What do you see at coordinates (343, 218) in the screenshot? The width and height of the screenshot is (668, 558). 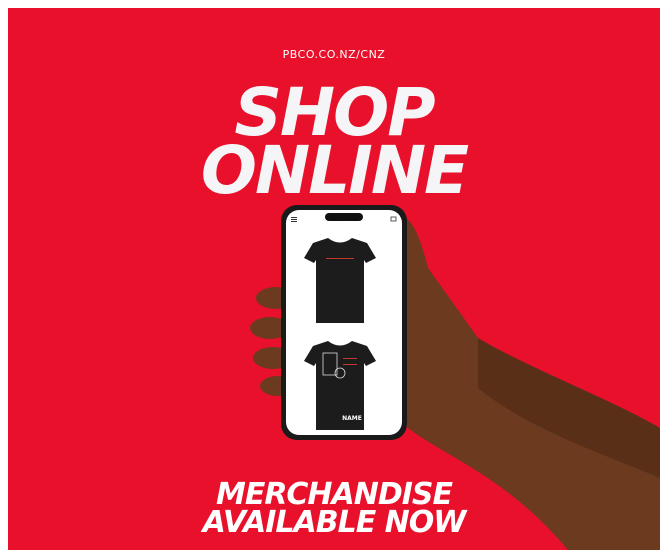 I see `phone-brand-label: PROBRANDS` at bounding box center [343, 218].